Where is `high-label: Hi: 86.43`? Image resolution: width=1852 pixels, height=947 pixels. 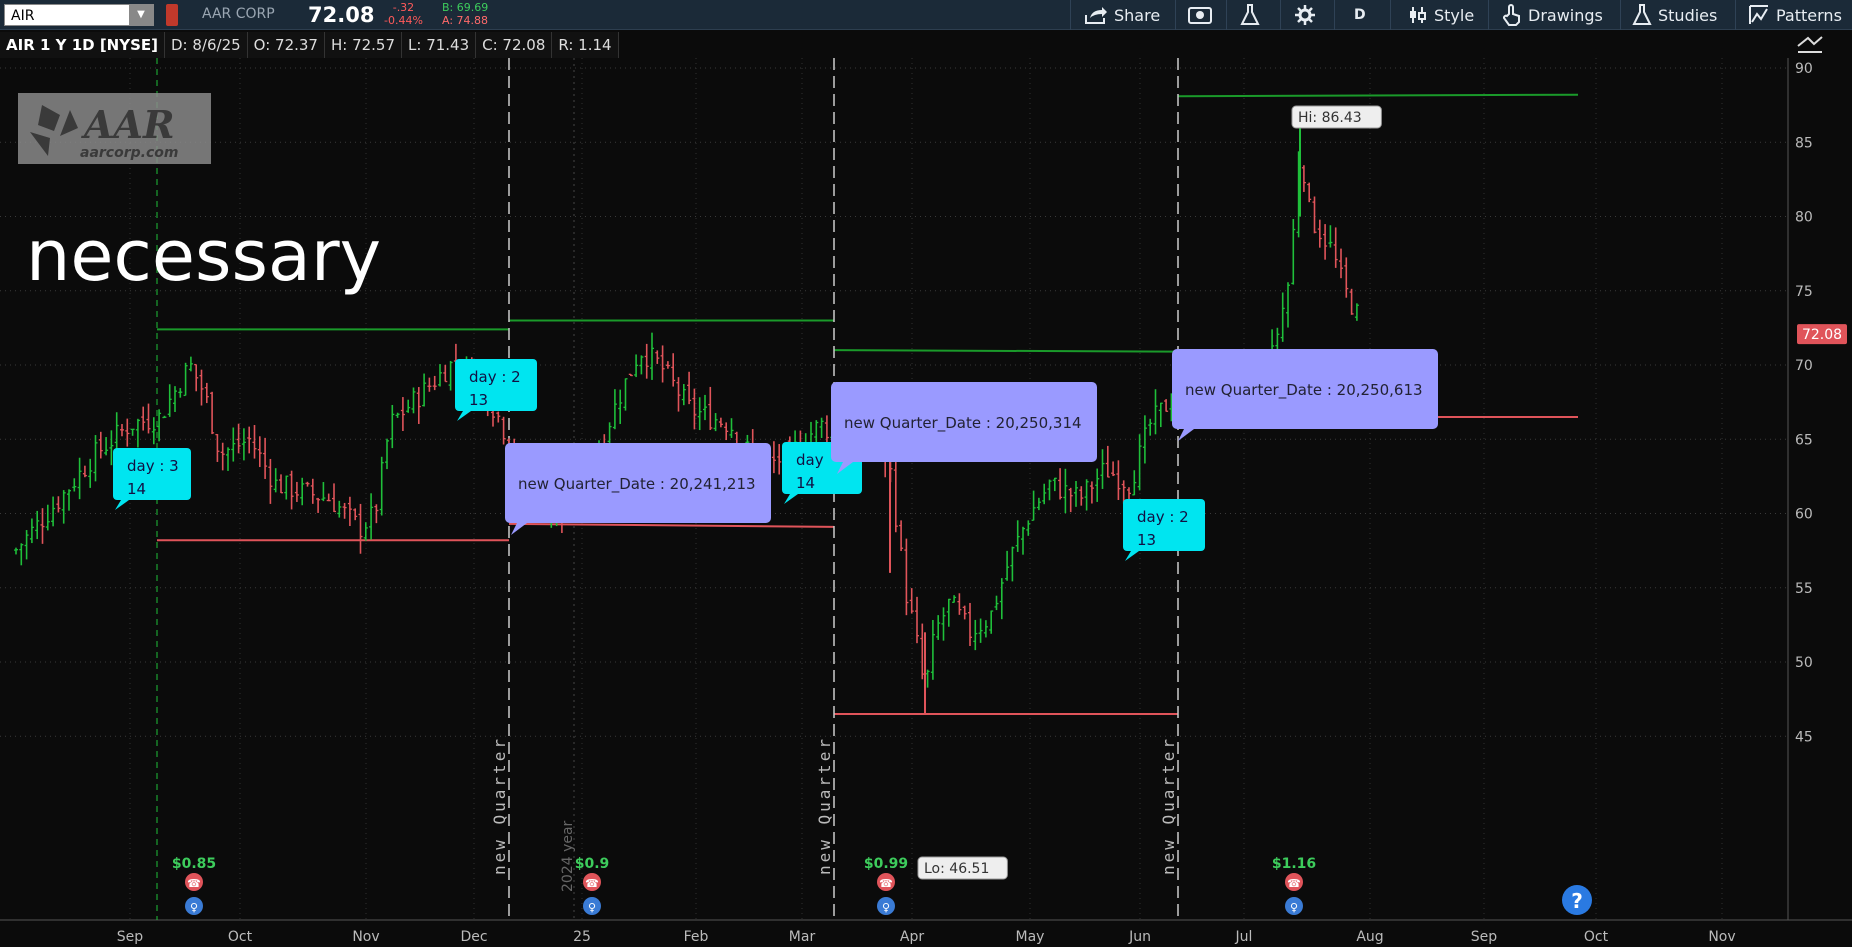 high-label: Hi: 86.43 is located at coordinates (1330, 118).